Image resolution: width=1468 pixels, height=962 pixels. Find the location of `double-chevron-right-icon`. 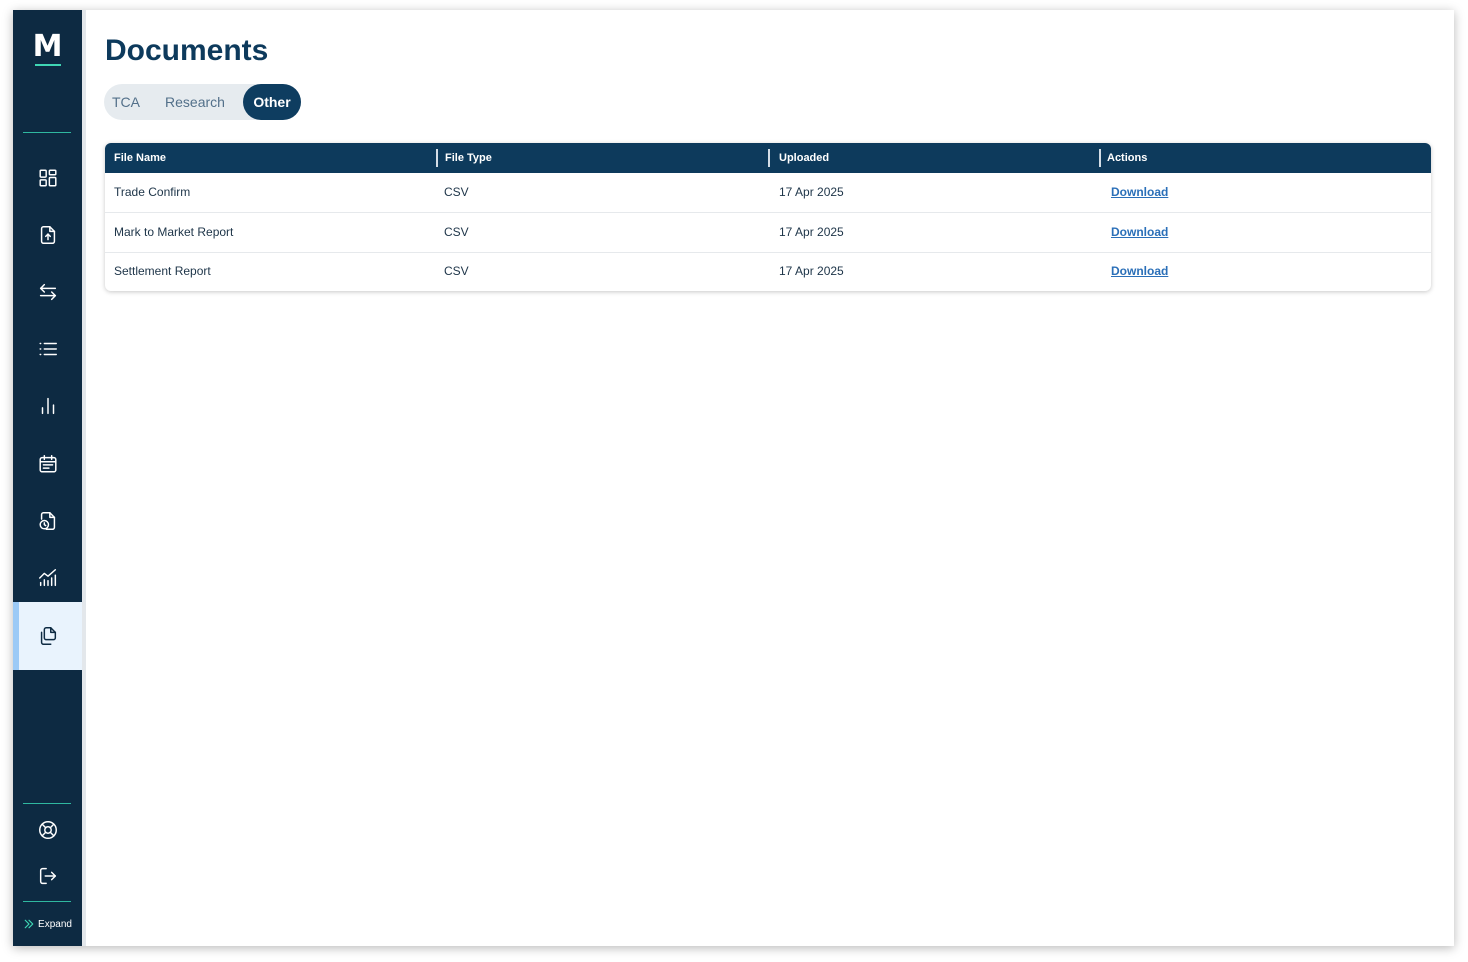

double-chevron-right-icon is located at coordinates (29, 924).